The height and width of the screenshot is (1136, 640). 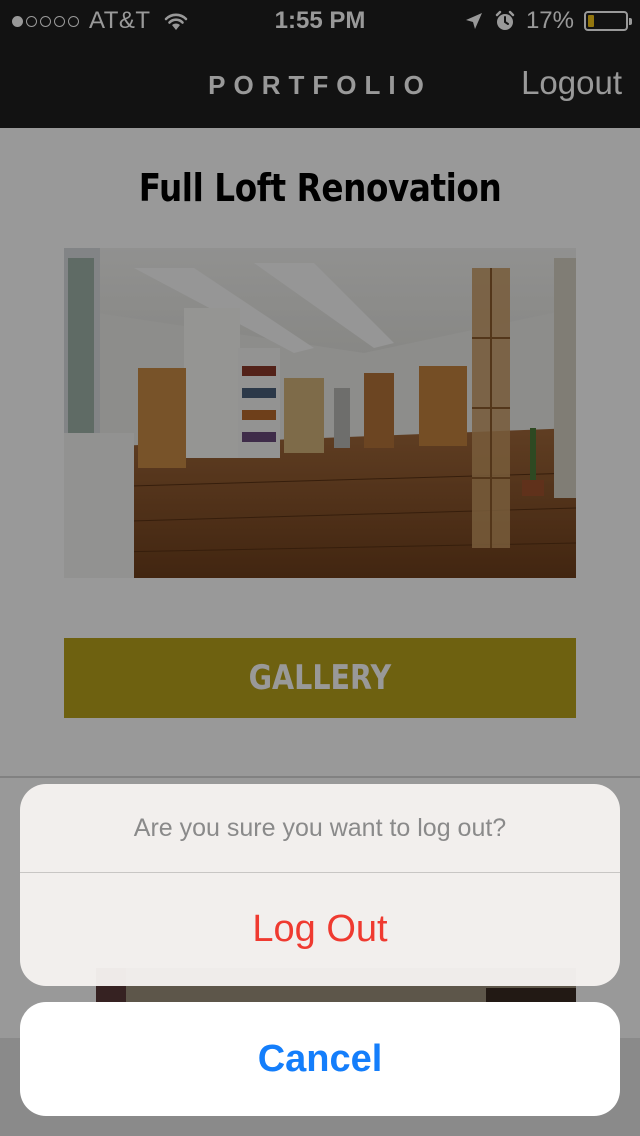 I want to click on cancel-button: Cancel, so click(x=320, y=1059).